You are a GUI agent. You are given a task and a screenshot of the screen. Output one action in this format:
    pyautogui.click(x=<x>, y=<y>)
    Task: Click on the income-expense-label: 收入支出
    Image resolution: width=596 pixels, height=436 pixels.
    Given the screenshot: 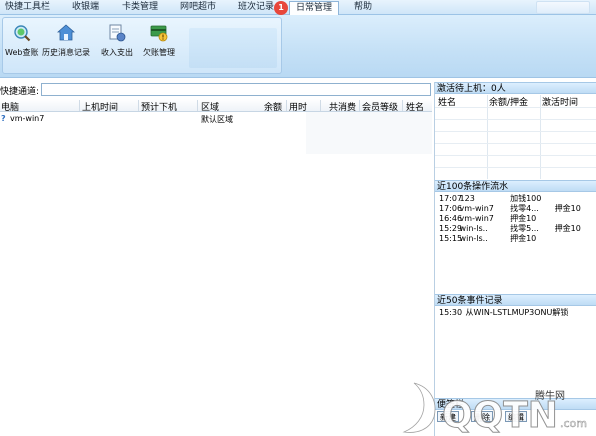 What is the action you would take?
    pyautogui.click(x=117, y=52)
    